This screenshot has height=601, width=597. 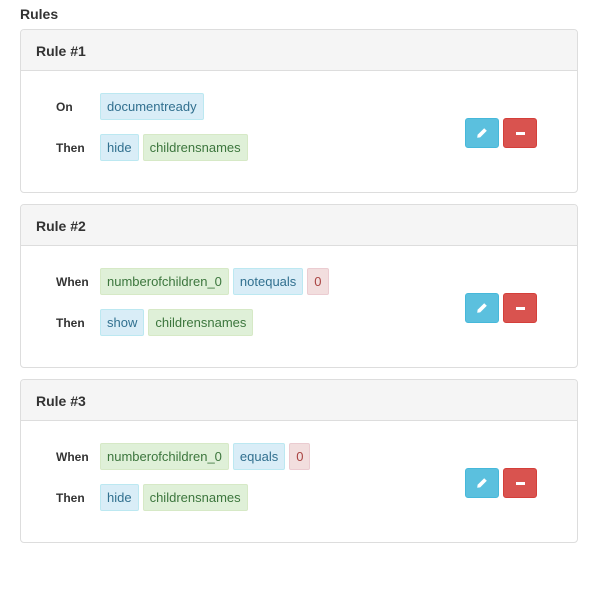 What do you see at coordinates (122, 322) in the screenshot?
I see `tag-action: show` at bounding box center [122, 322].